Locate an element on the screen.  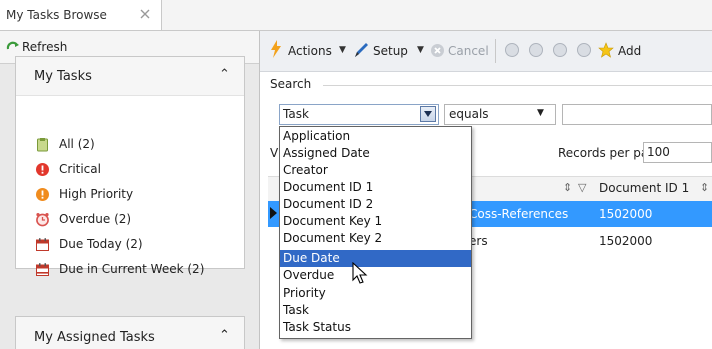
task-filter-overdue: Overdue (2) is located at coordinates (130, 220).